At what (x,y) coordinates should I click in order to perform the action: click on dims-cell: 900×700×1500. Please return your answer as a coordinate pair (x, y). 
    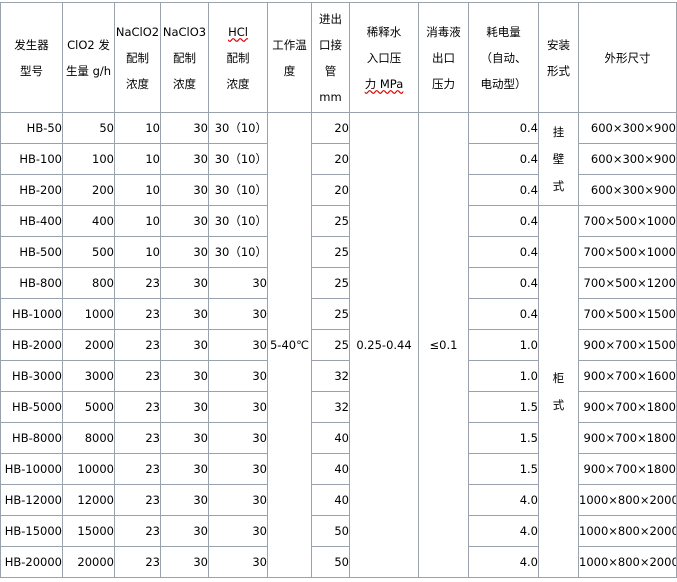
    Looking at the image, I should click on (627, 345).